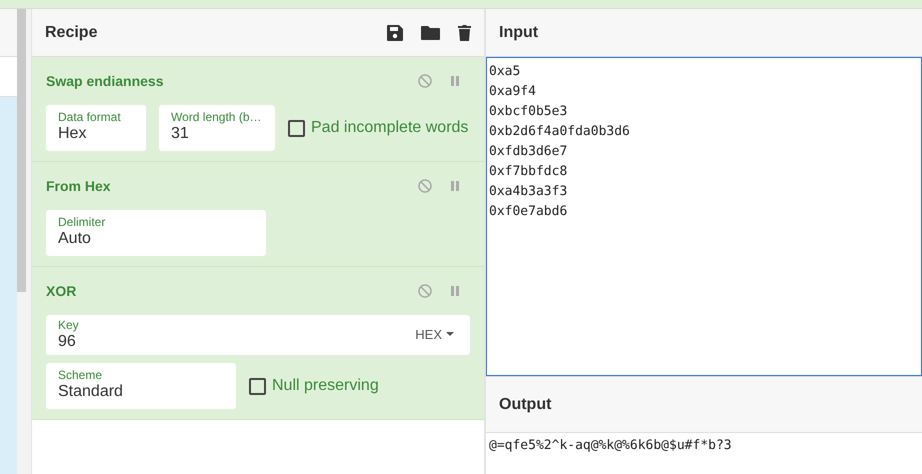  Describe the element at coordinates (430, 32) in the screenshot. I see `folder-icon` at that location.